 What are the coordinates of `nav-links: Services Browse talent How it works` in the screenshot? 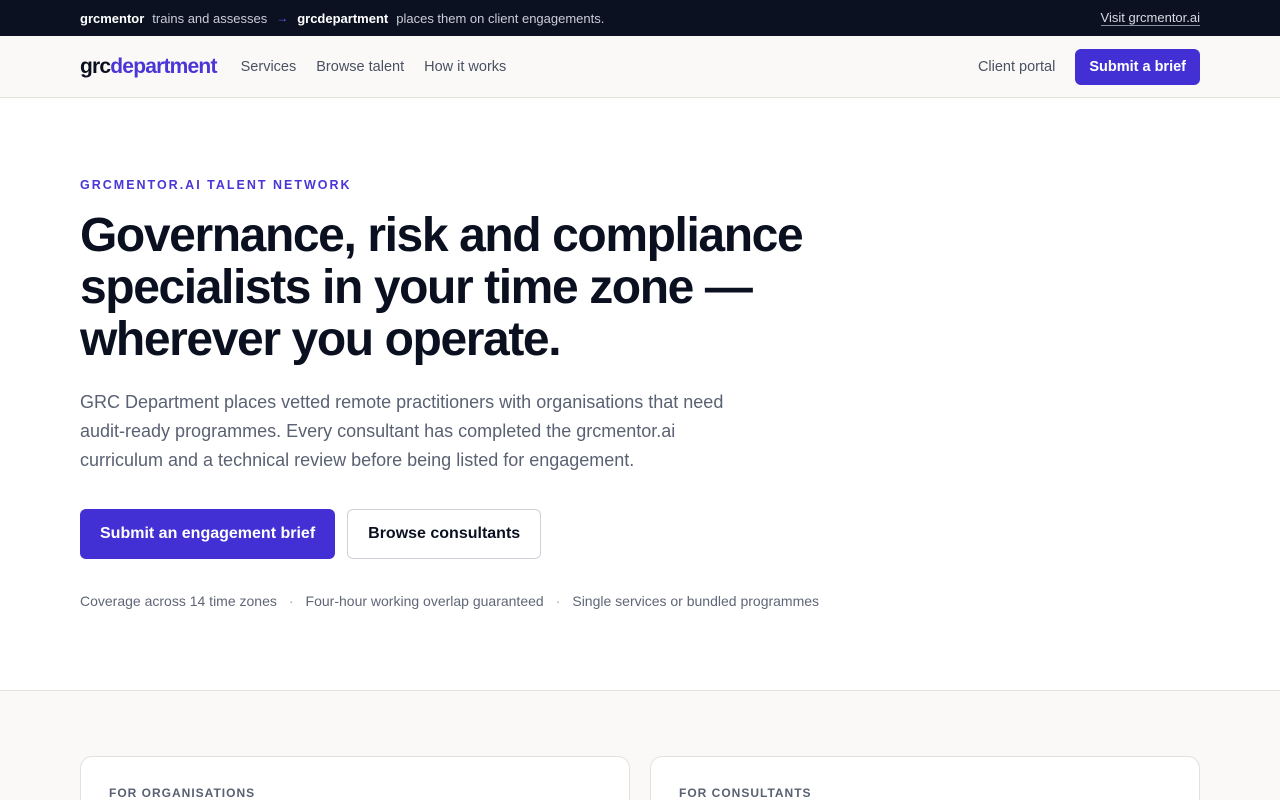 It's located at (384, 67).